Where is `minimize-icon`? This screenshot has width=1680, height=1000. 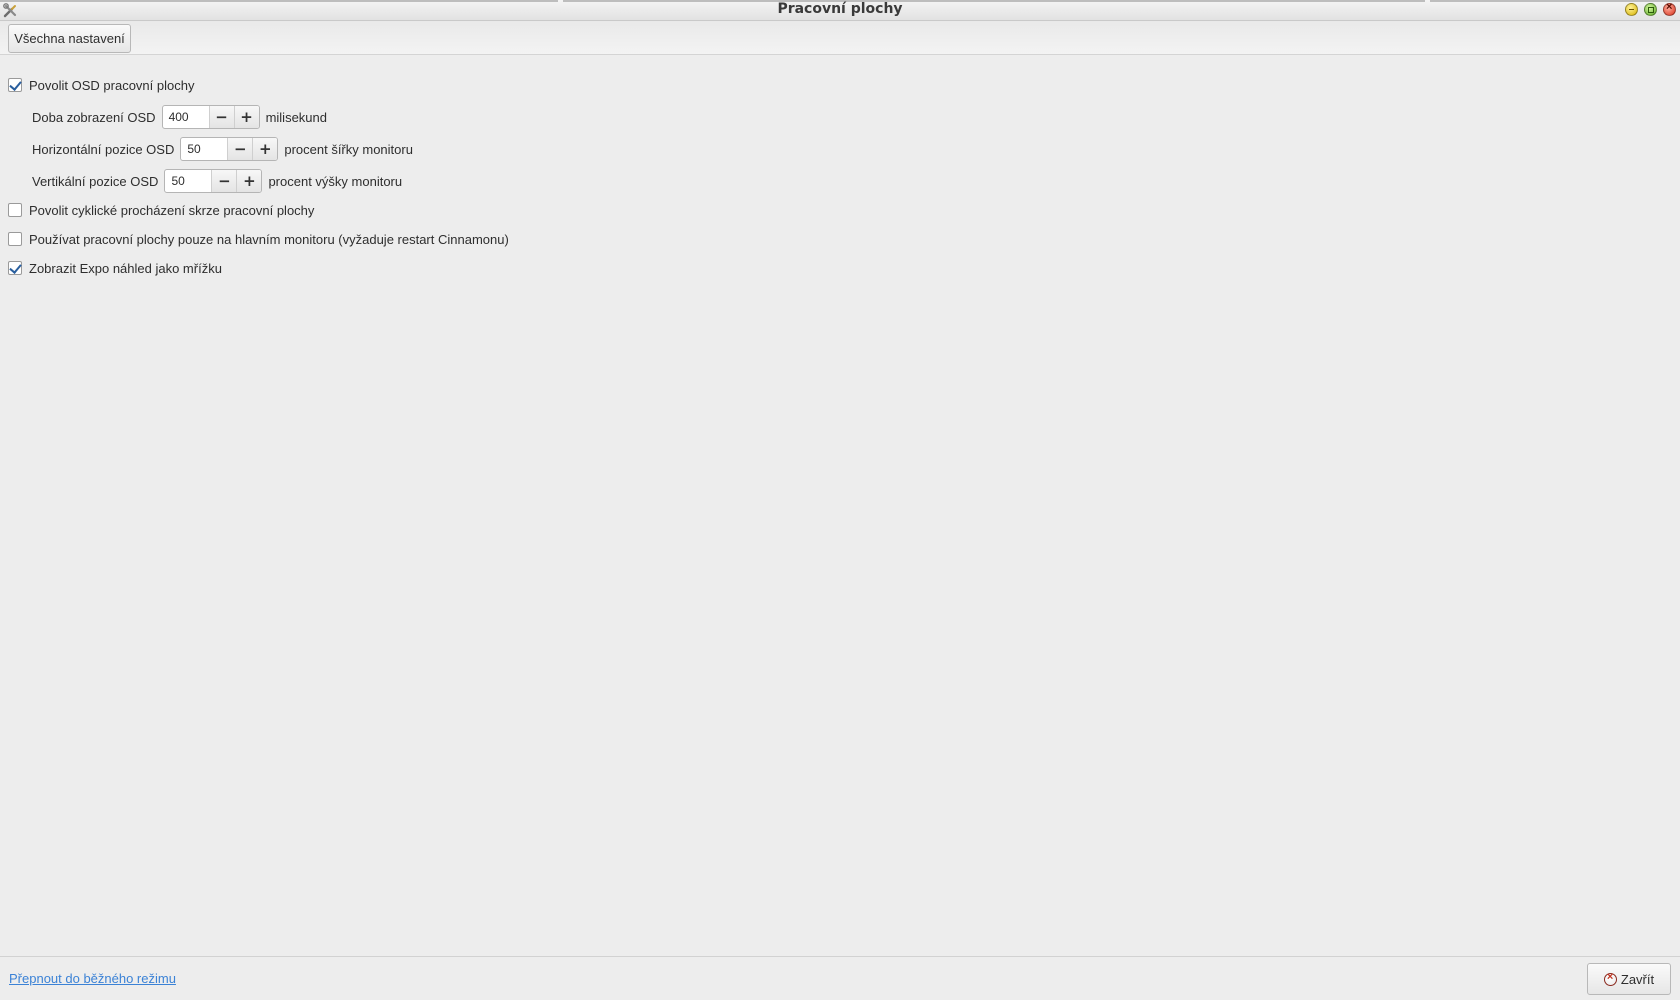
minimize-icon is located at coordinates (1631, 9).